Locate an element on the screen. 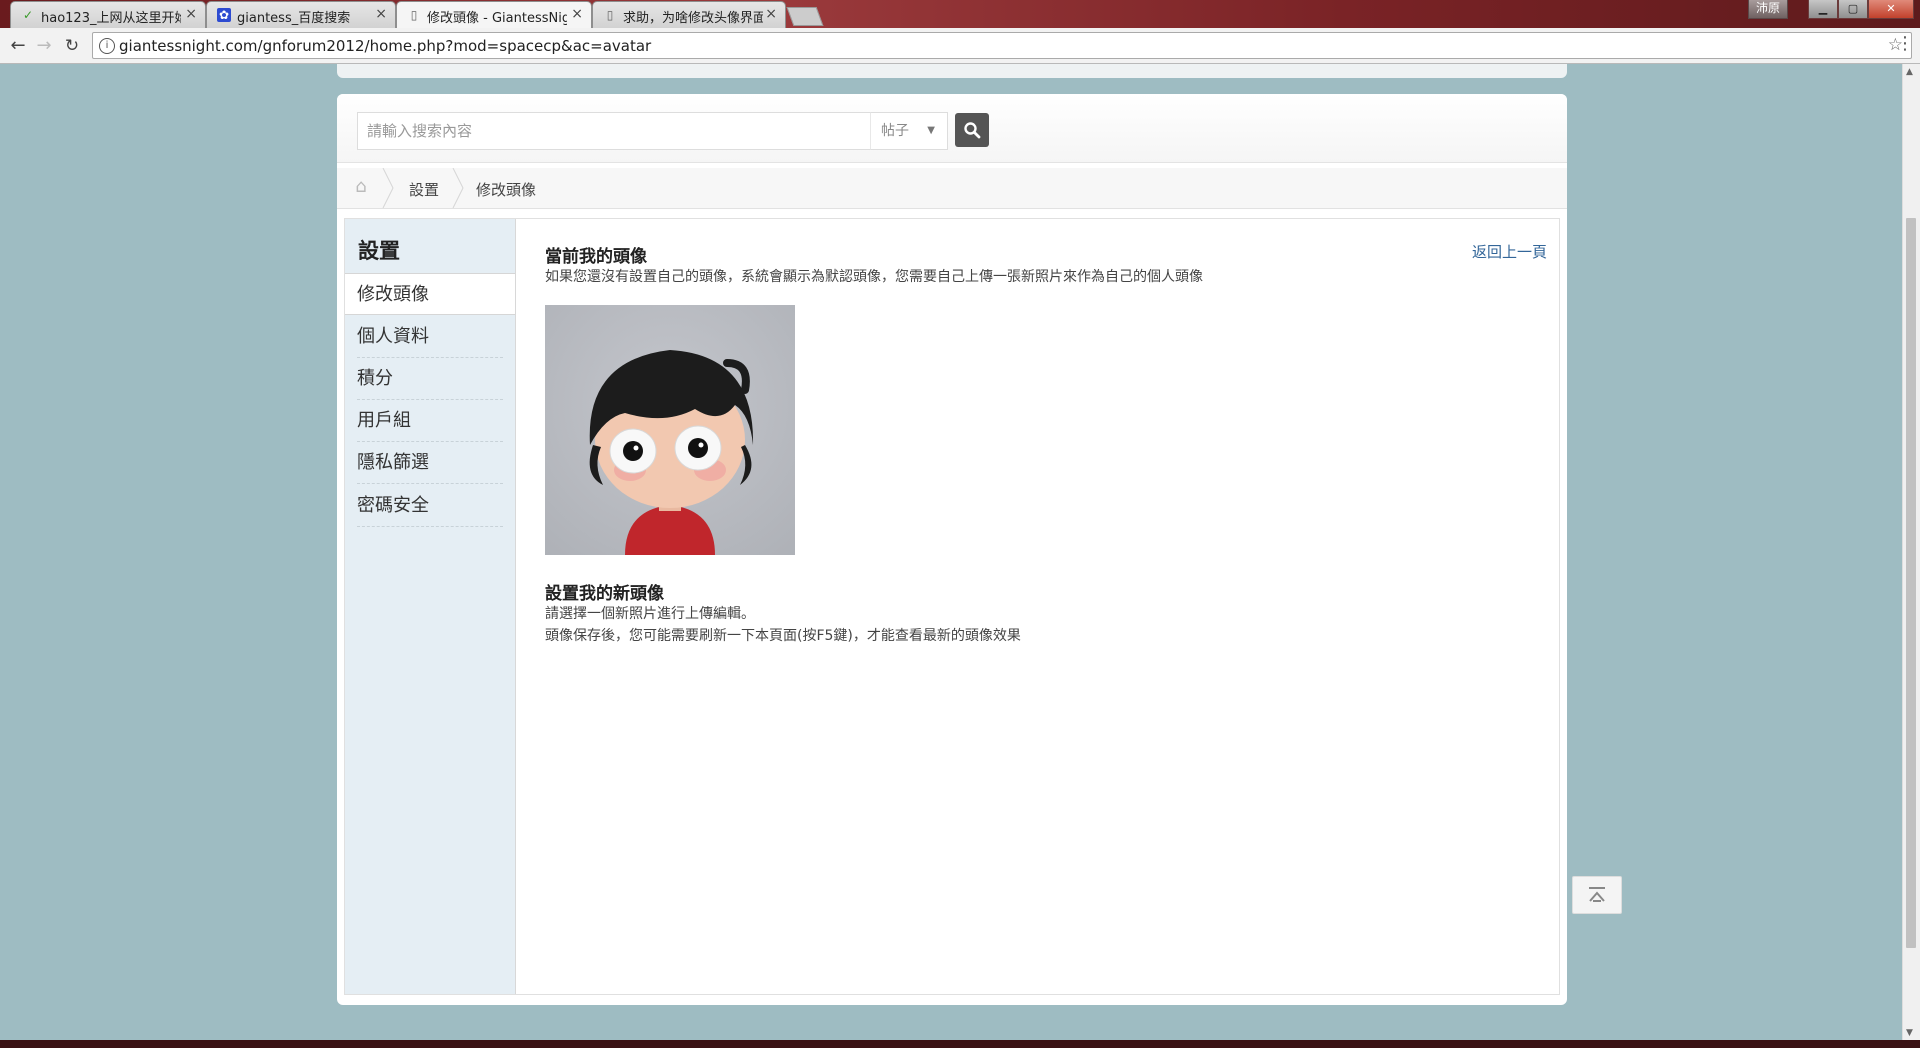 Image resolution: width=1920 pixels, height=1048 pixels. search-icon is located at coordinates (972, 130).